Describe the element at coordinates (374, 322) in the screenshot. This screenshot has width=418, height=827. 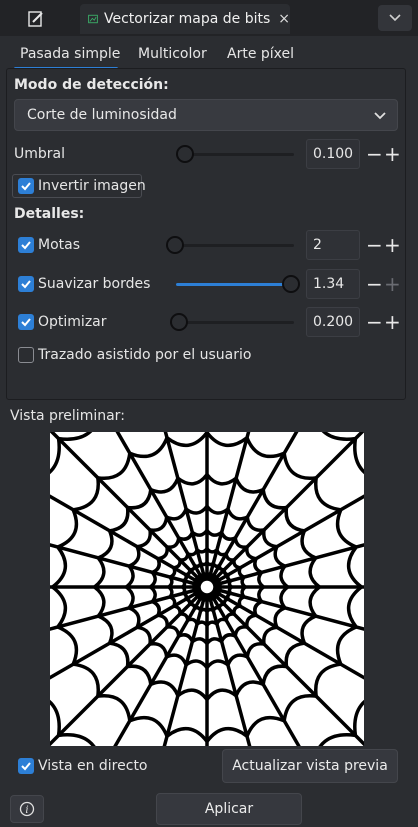
I see `optimize-decrement-button: −` at that location.